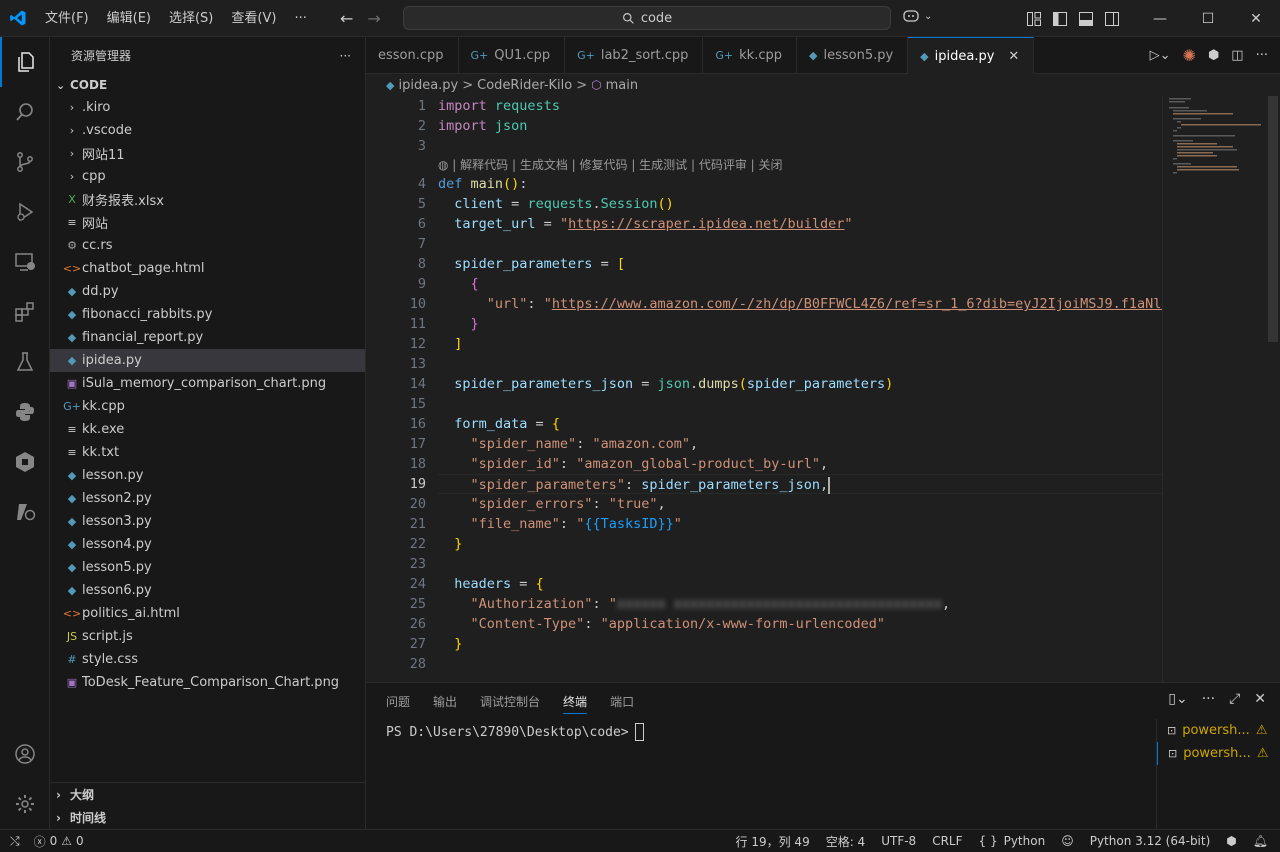 This screenshot has height=852, width=1280. What do you see at coordinates (917, 16) in the screenshot?
I see `copilot-button: ⌄` at bounding box center [917, 16].